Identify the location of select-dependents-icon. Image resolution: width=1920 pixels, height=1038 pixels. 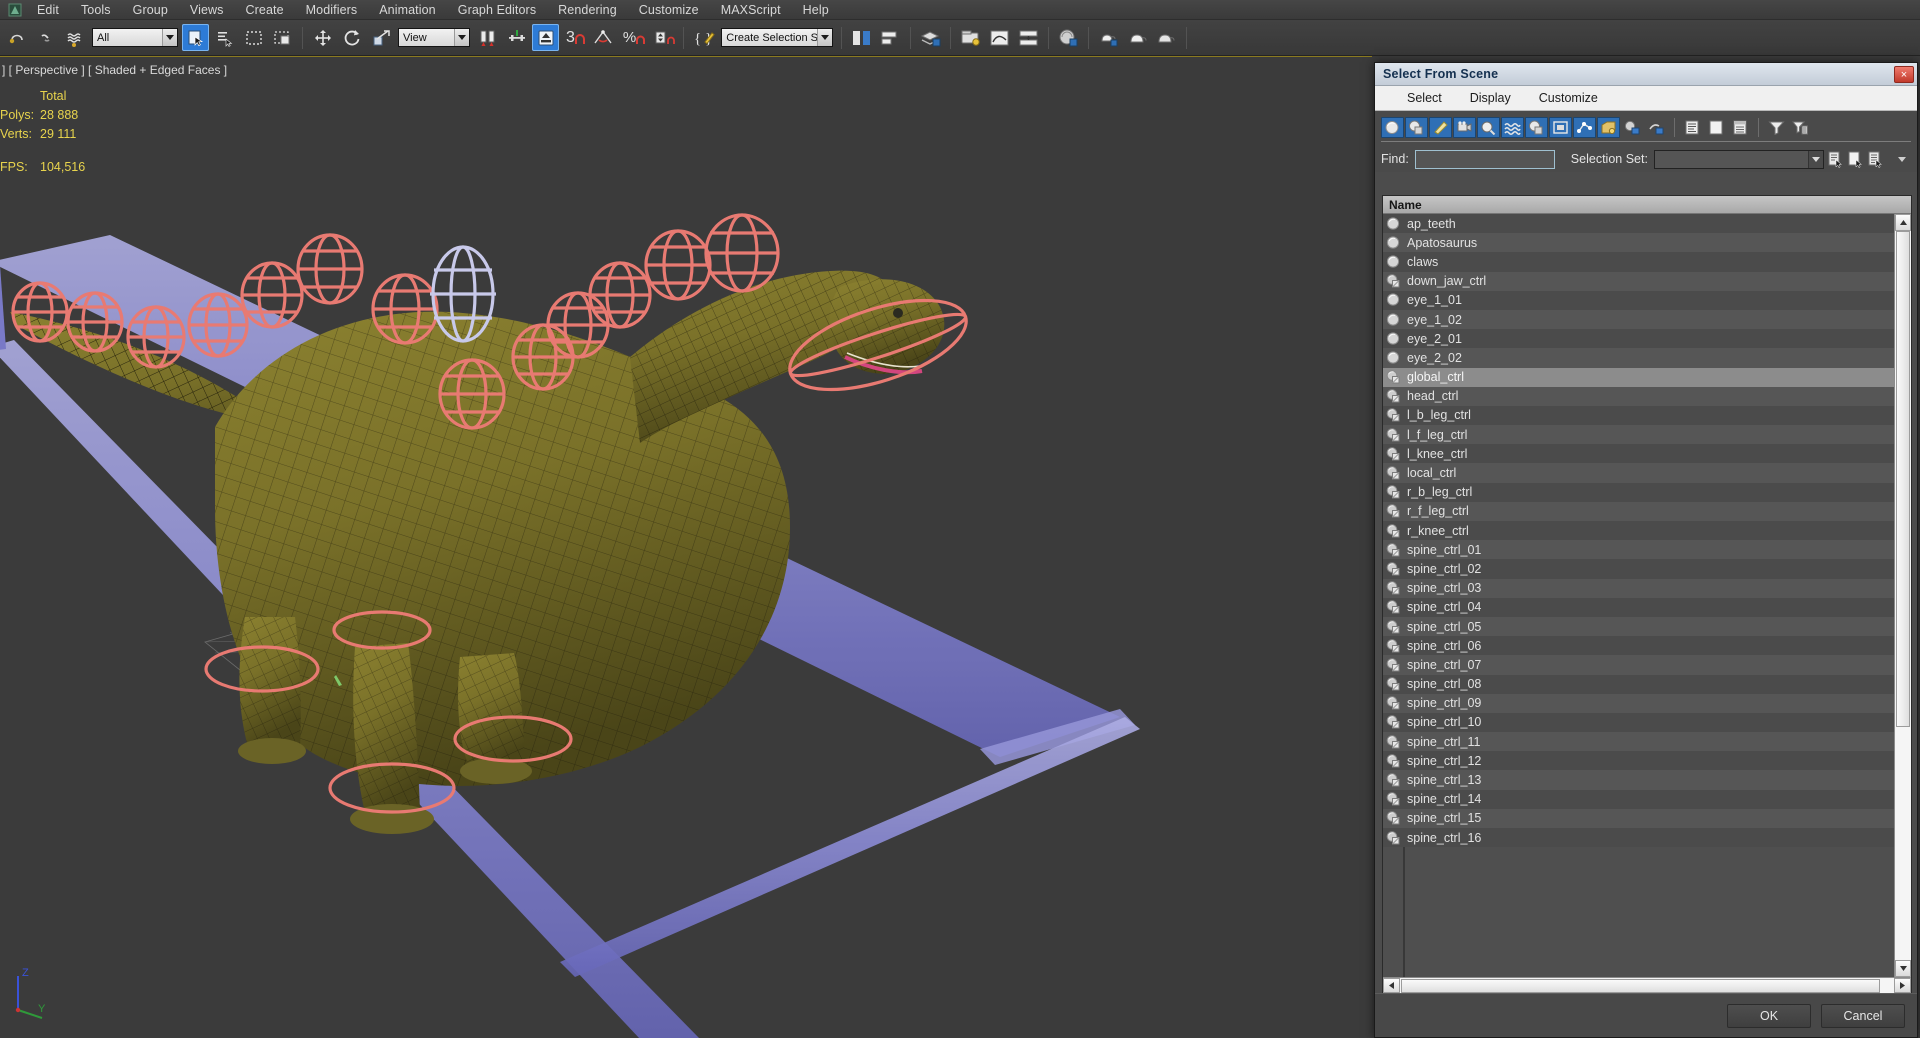
(1656, 127).